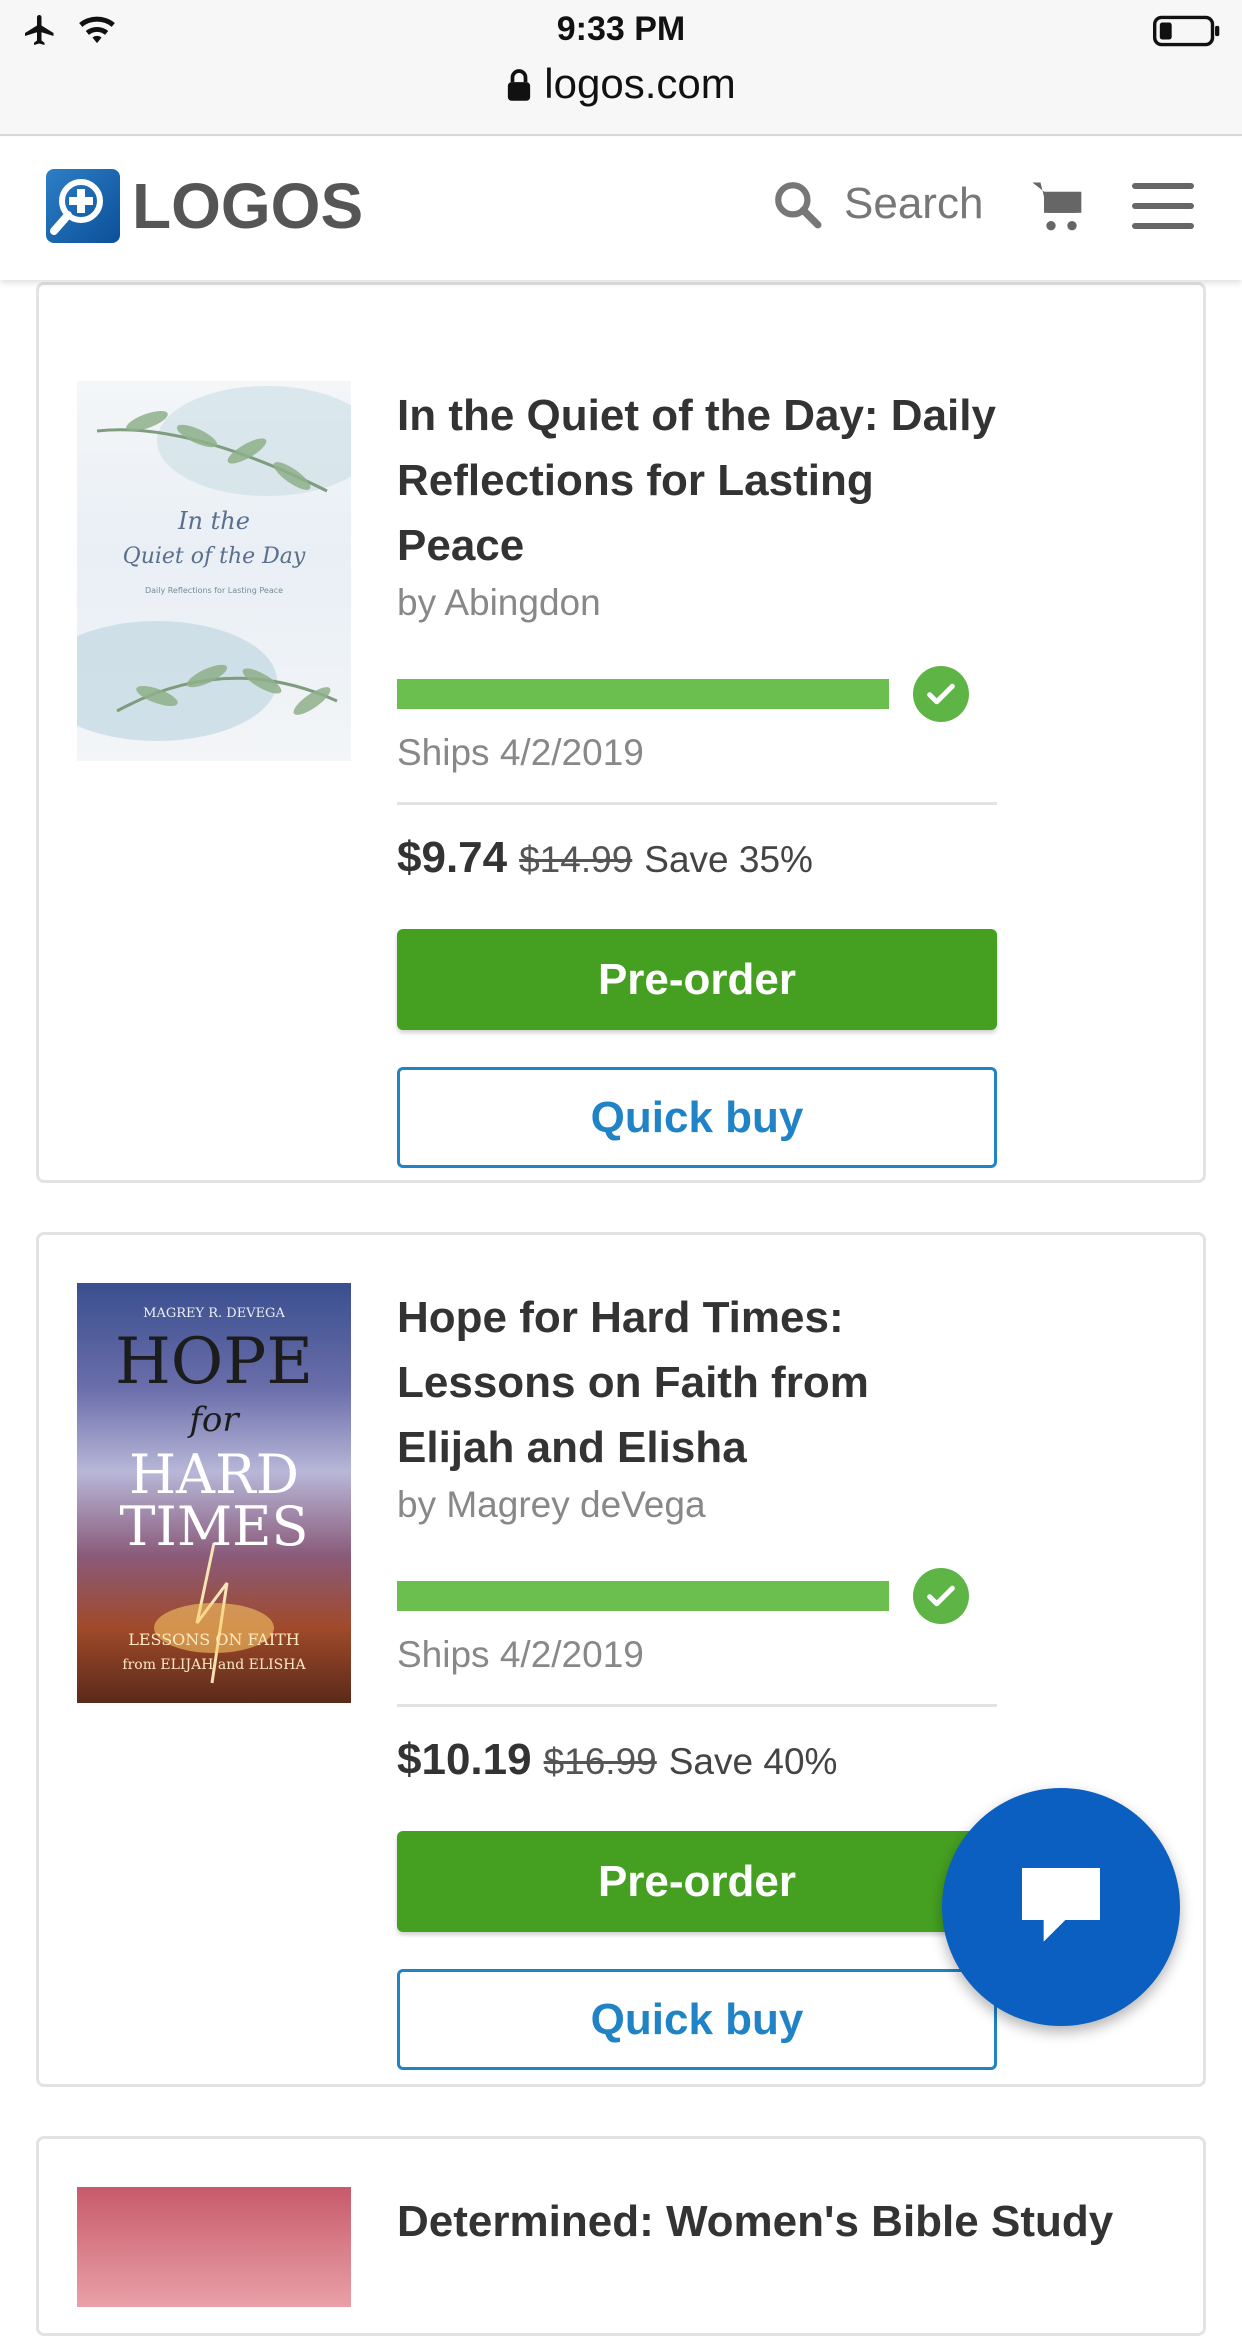 This screenshot has height=2336, width=1242. What do you see at coordinates (452, 857) in the screenshot?
I see `sale-price: $9.74` at bounding box center [452, 857].